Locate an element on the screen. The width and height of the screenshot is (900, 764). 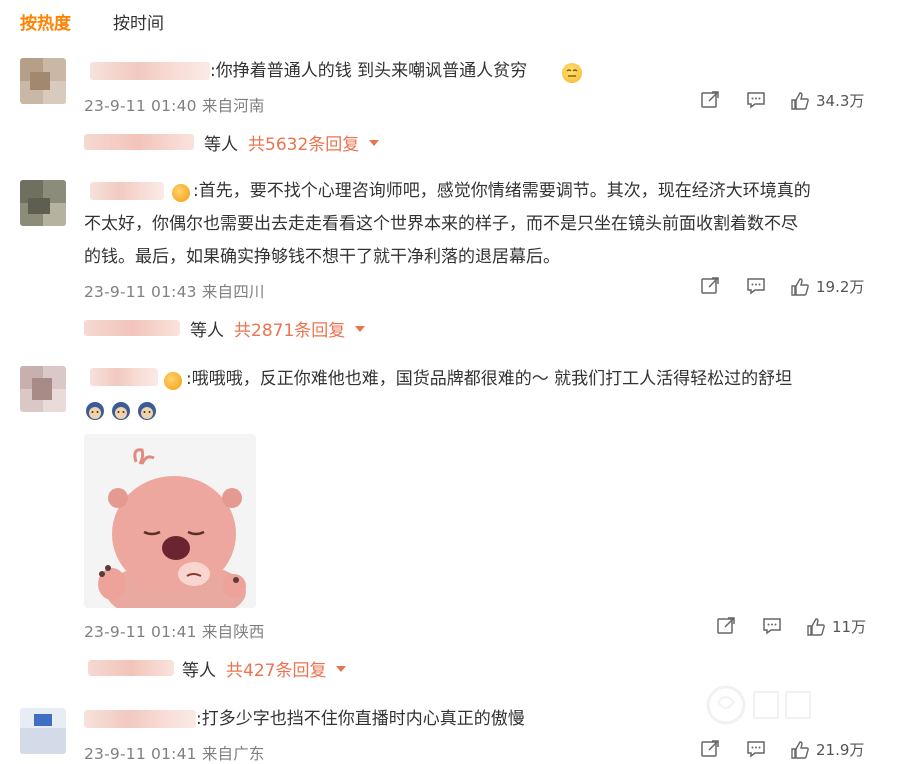
comment-text-line-3: 的钱。最后，如果确实挣够钱不想干了就干净利落的退居幕后。 is located at coordinates (322, 257).